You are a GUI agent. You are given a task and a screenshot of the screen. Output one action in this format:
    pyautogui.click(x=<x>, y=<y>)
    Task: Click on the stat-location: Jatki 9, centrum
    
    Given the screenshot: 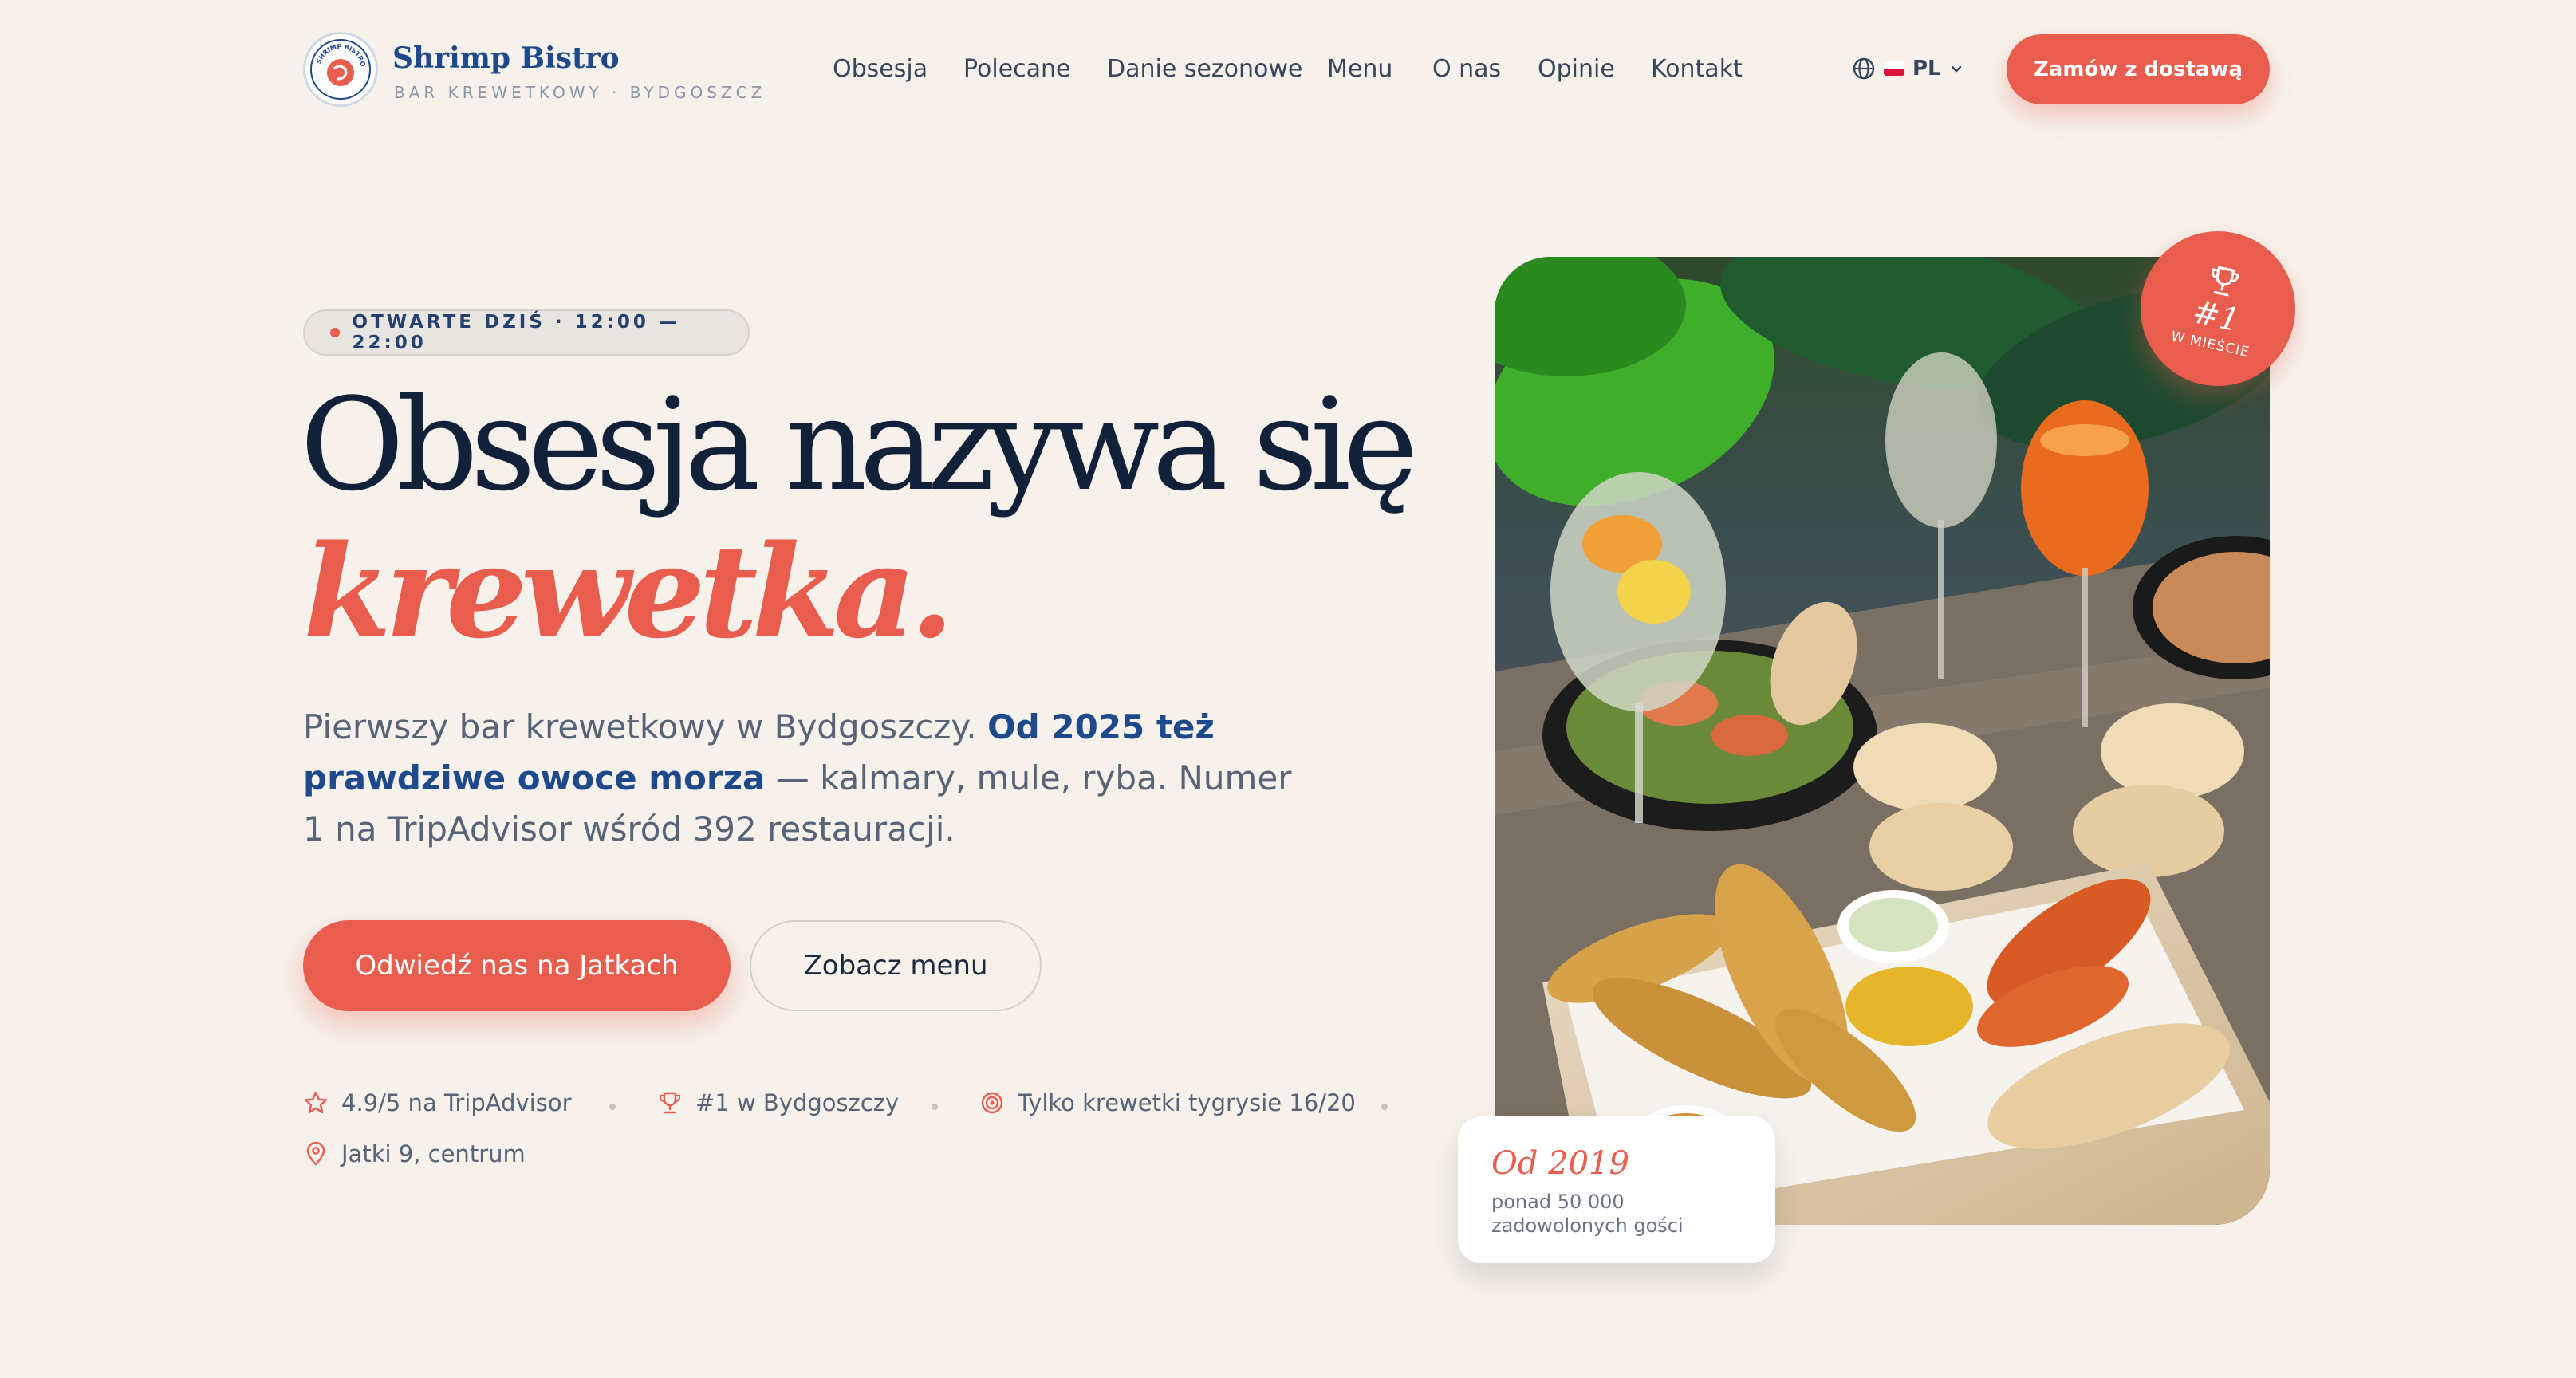 What is the action you would take?
    pyautogui.click(x=414, y=1153)
    